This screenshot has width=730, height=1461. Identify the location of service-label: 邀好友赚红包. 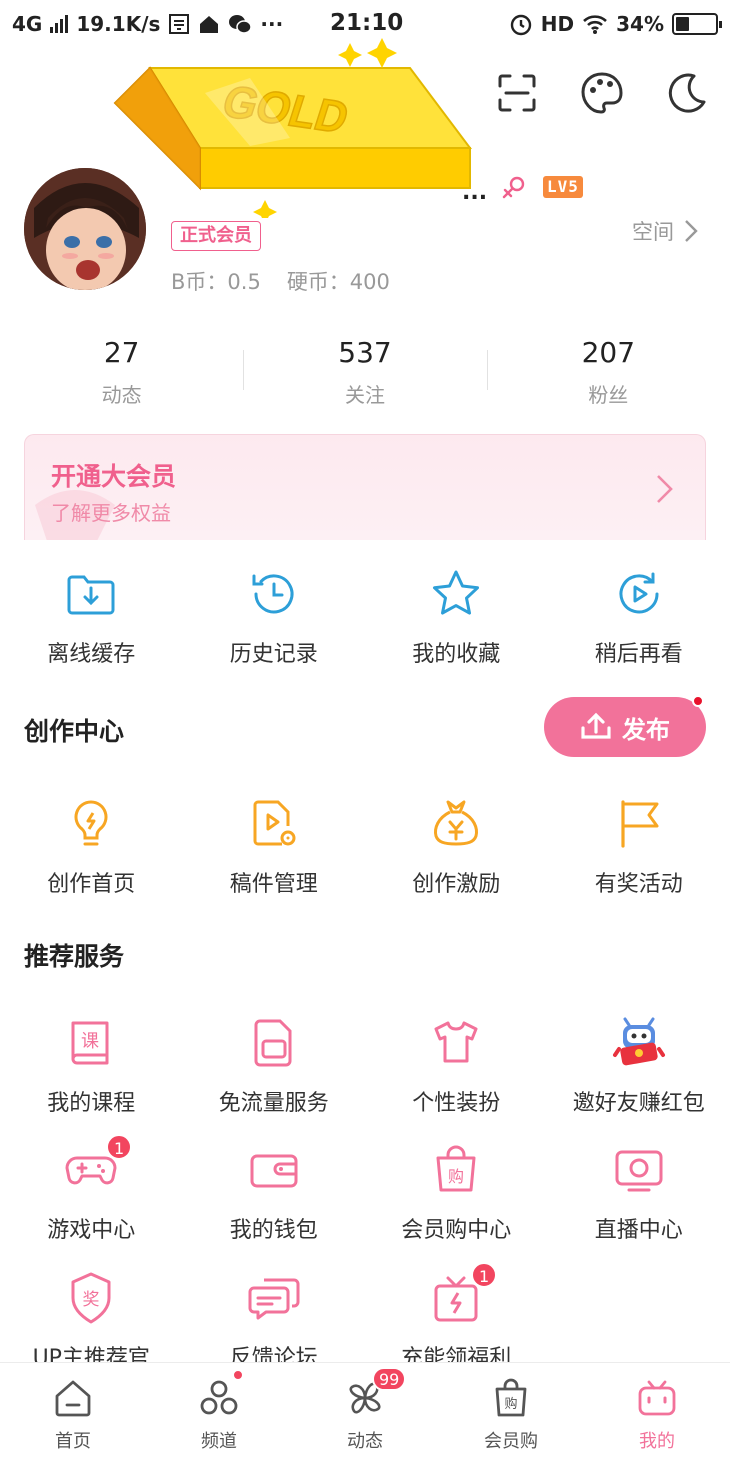
(638, 1103).